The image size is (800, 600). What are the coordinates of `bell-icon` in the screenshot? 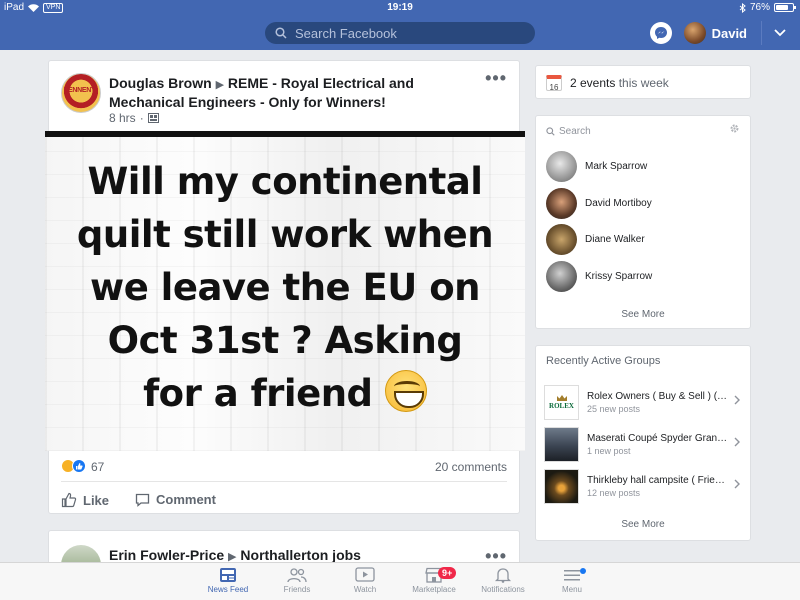 It's located at (503, 575).